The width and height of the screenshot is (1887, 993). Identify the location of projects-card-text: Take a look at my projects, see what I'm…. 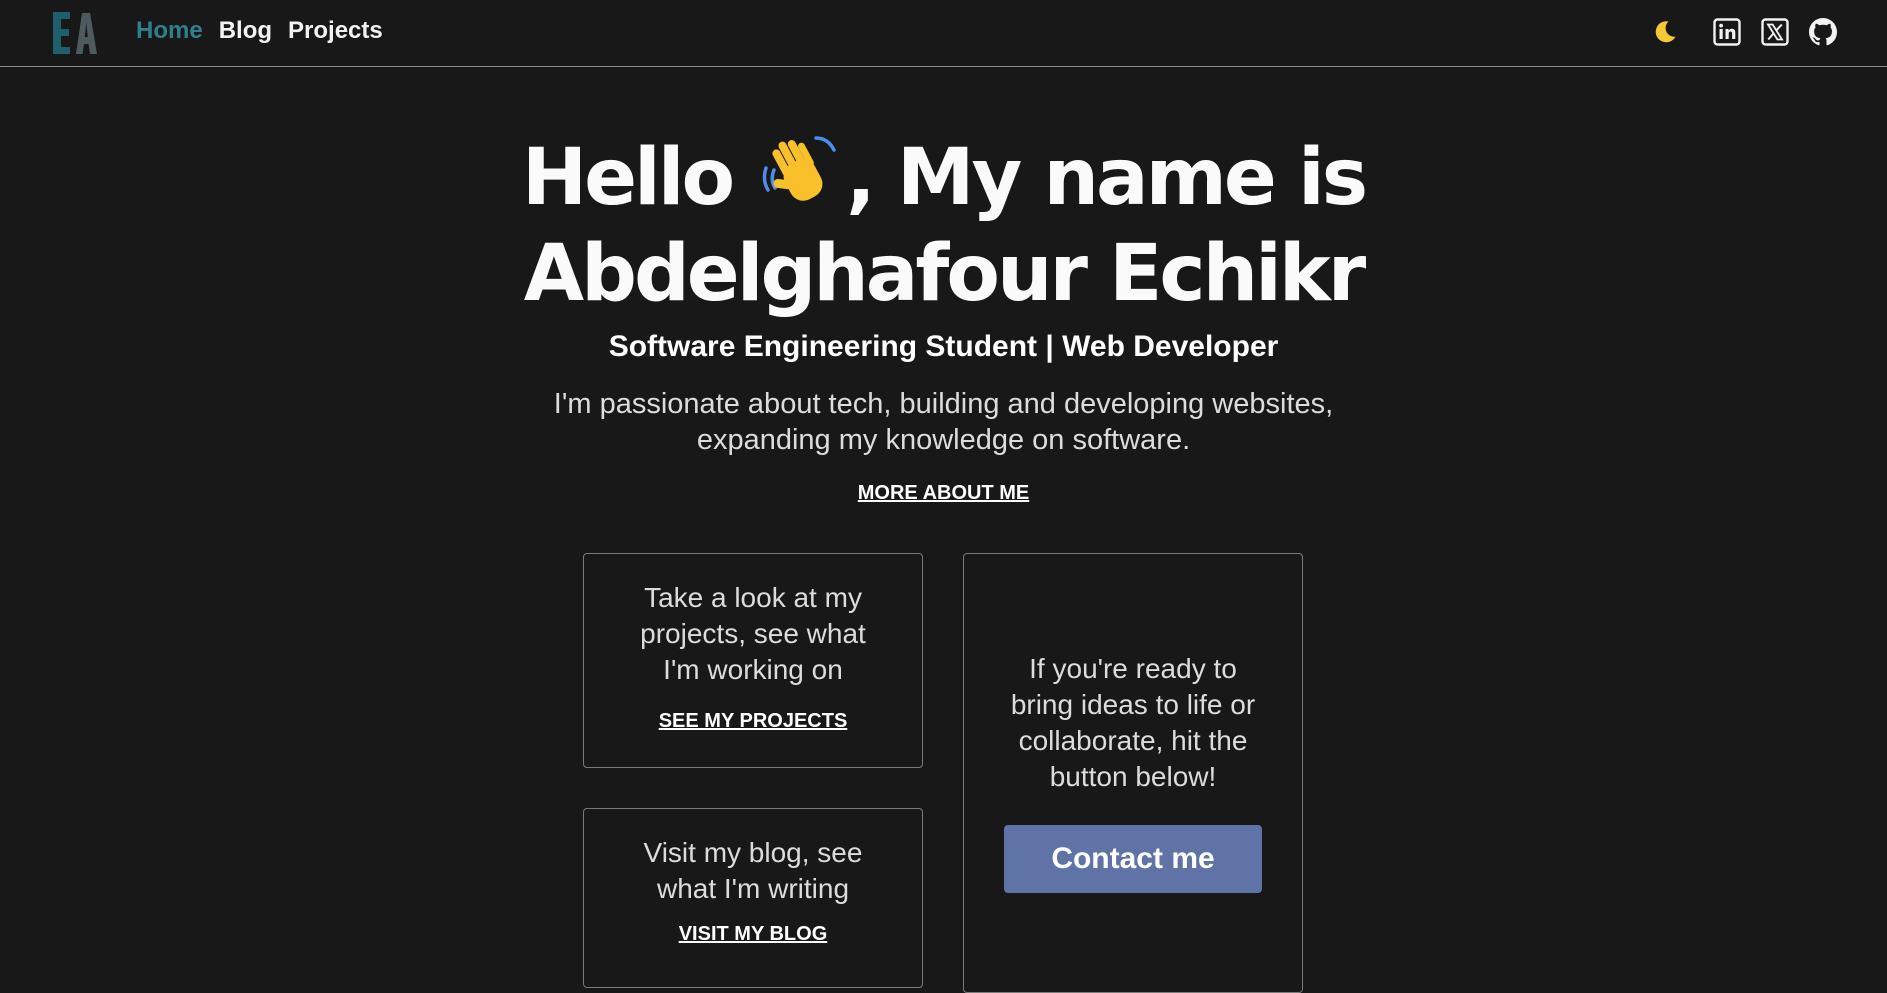
(753, 633).